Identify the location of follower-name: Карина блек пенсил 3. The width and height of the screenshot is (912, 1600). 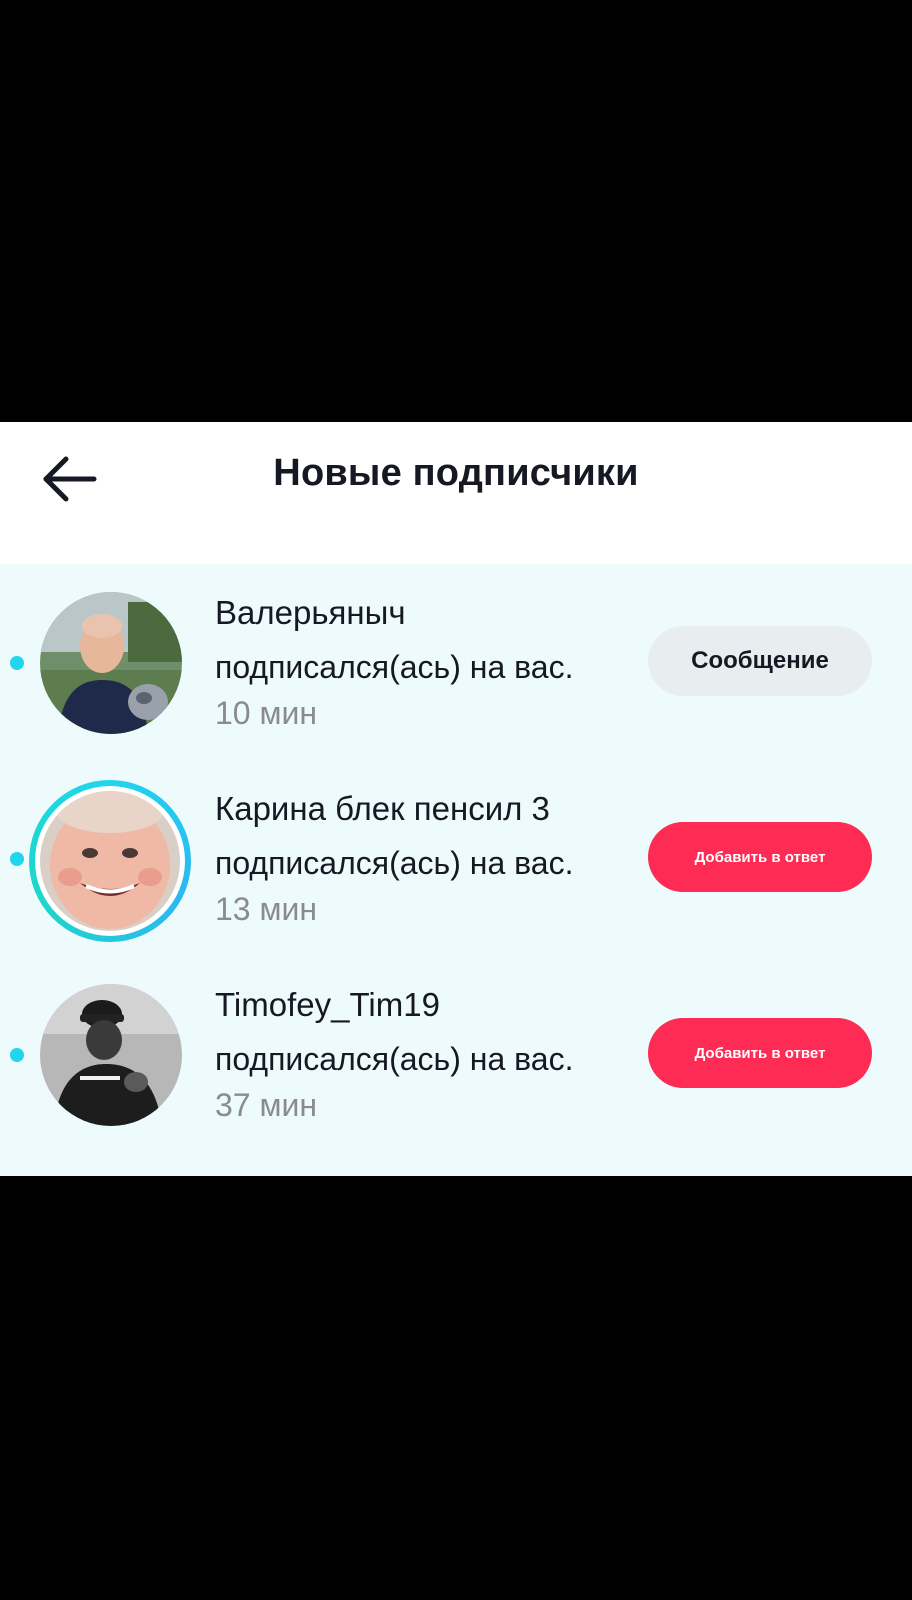
(382, 809).